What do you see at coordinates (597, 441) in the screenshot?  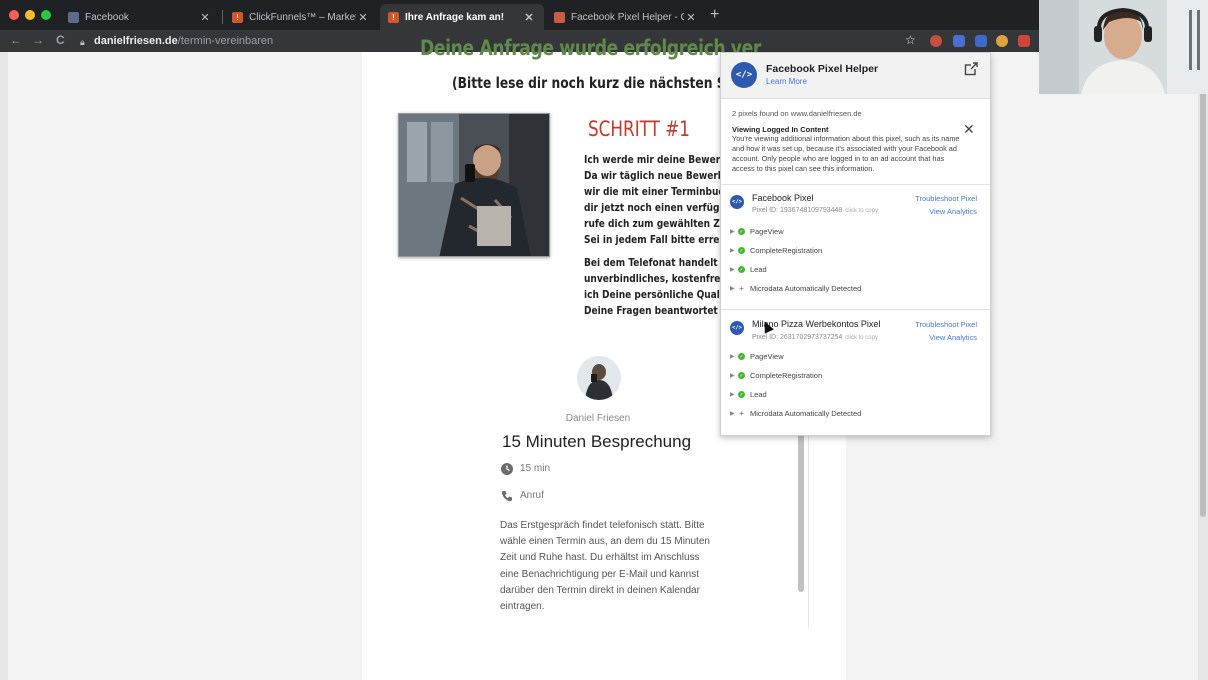 I see `event-title: 15 Minuten Besprechung` at bounding box center [597, 441].